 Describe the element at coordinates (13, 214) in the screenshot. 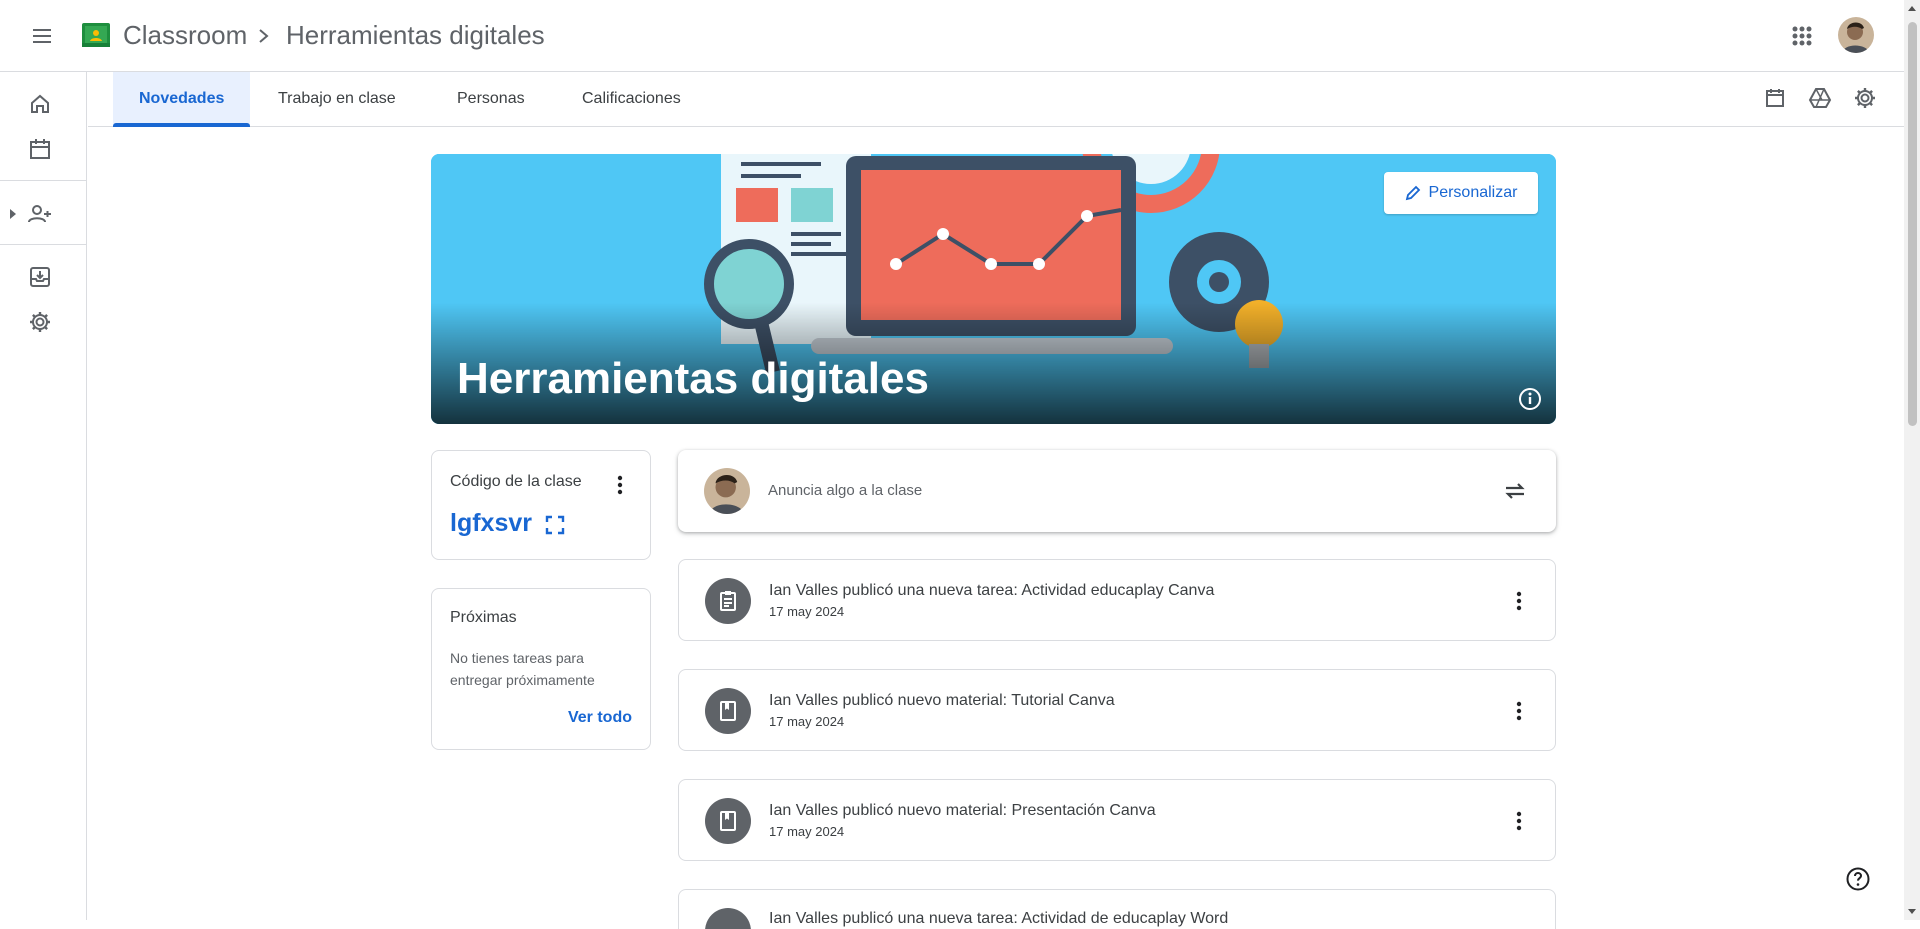

I see `expand-arrow-icon` at that location.